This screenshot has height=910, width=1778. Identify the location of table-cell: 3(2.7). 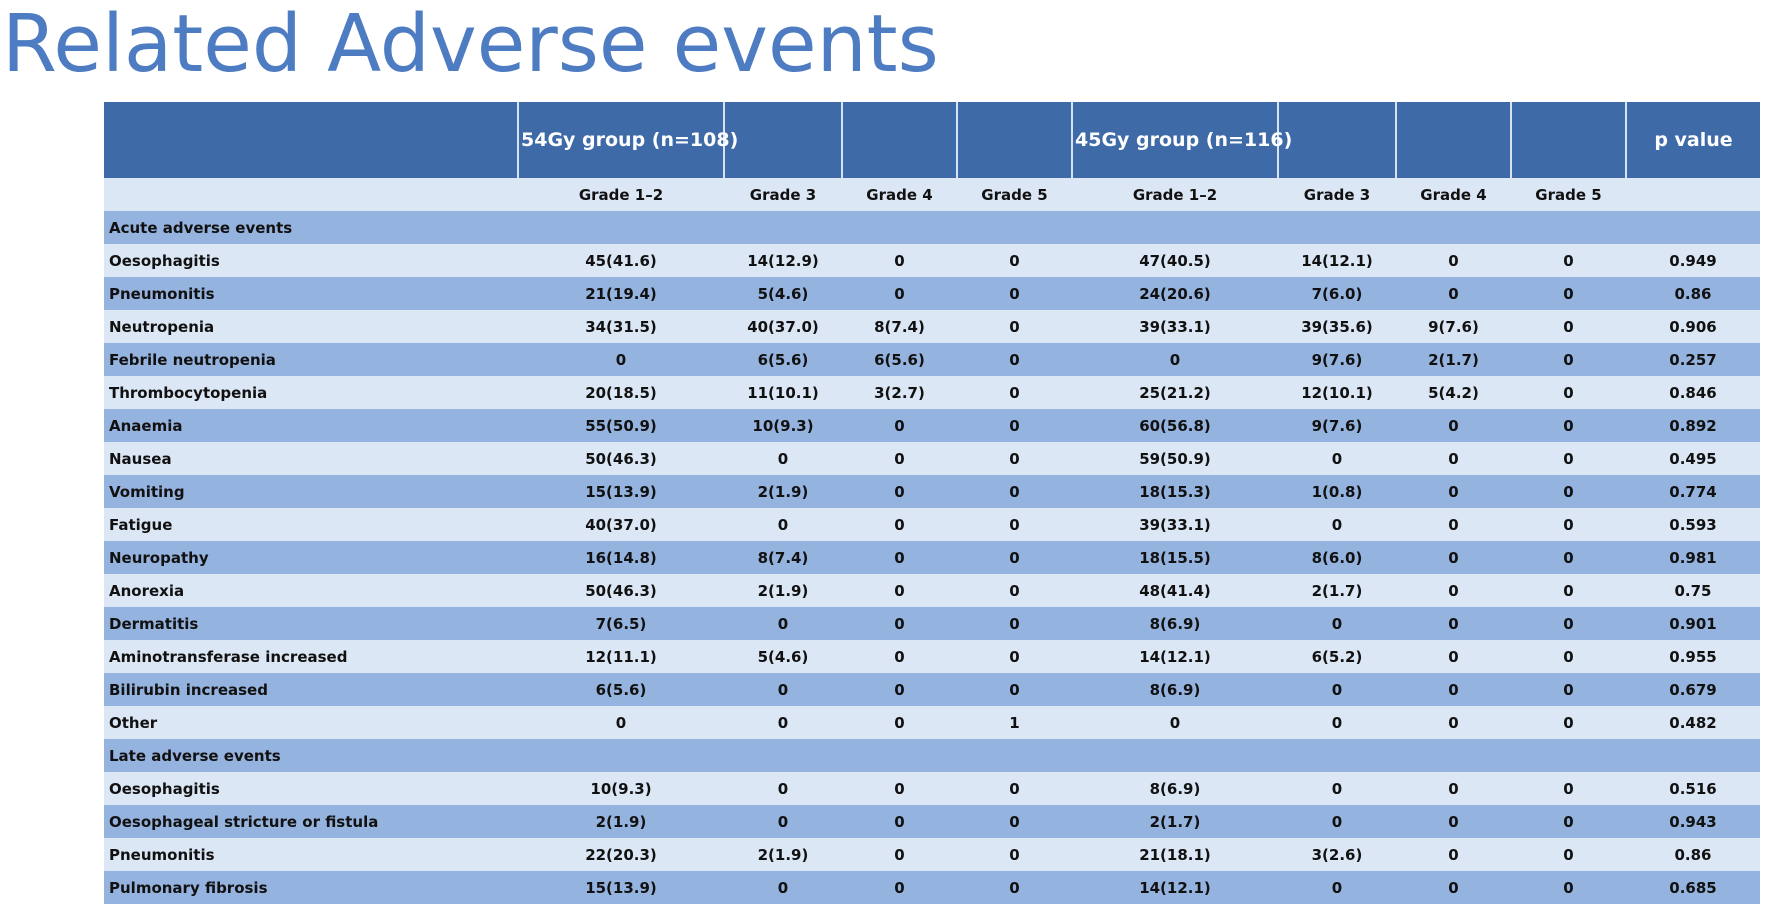
(899, 392).